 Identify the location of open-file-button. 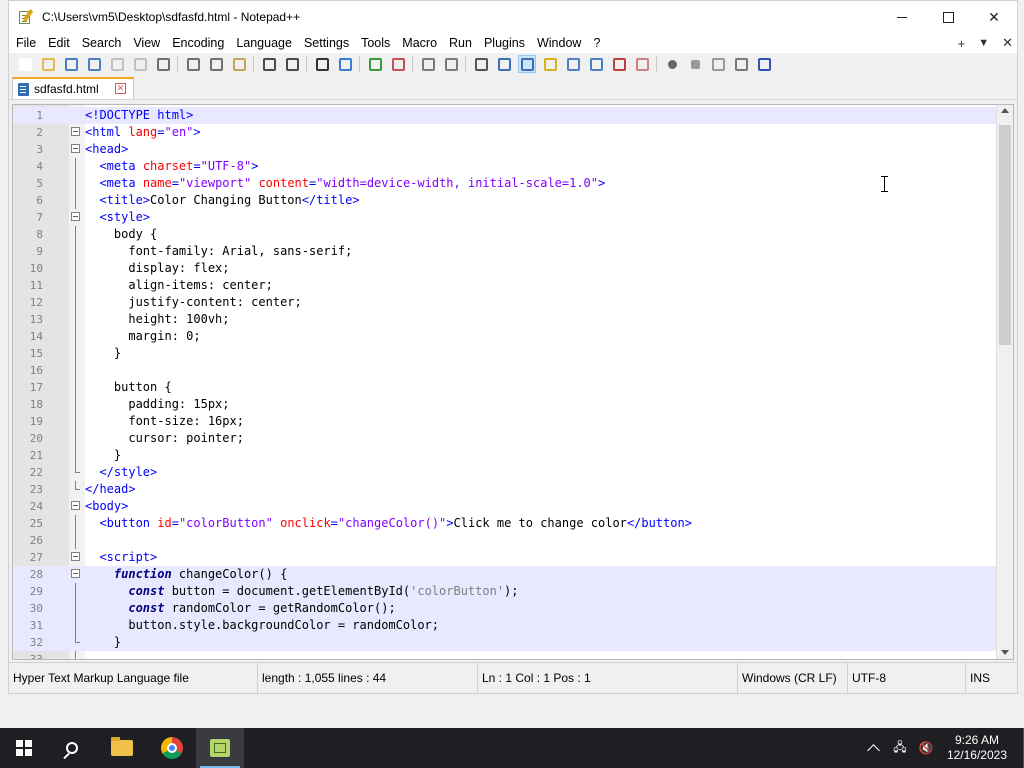
(48, 64).